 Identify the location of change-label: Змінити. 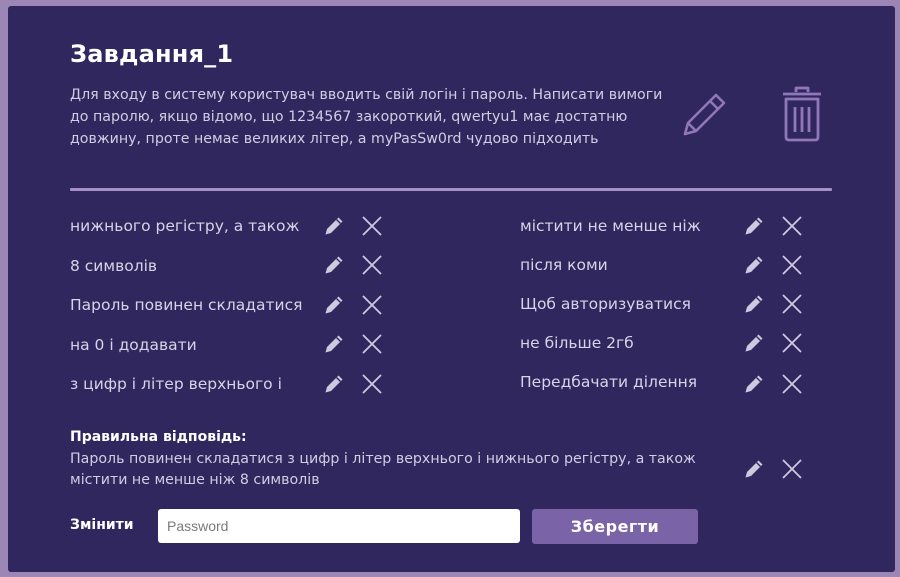
(102, 525).